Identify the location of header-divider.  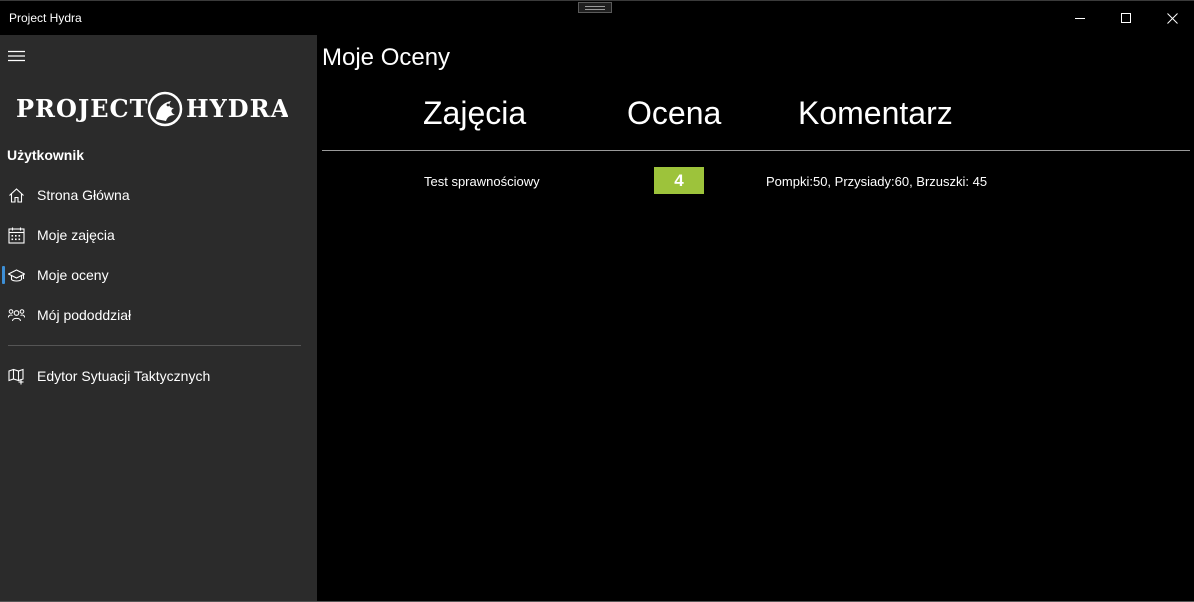
(756, 150).